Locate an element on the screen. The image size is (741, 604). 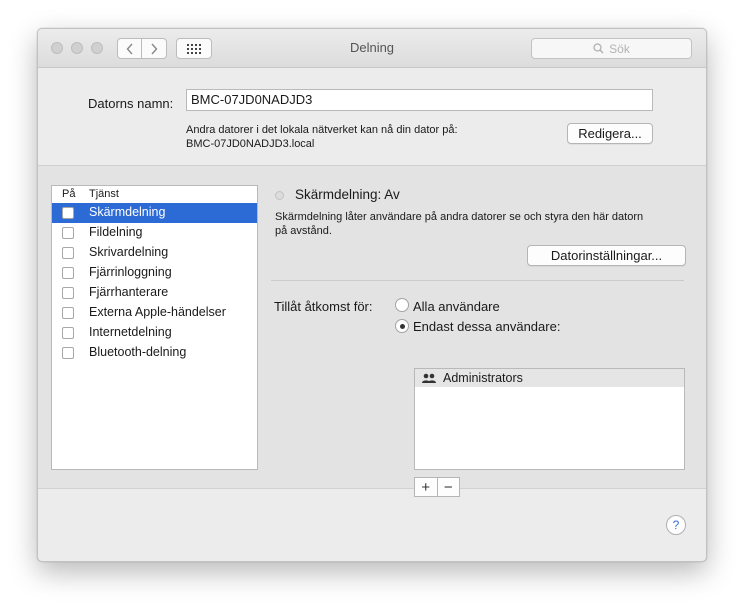
service-row-remote-management: Fjärrhanterare is located at coordinates (154, 293).